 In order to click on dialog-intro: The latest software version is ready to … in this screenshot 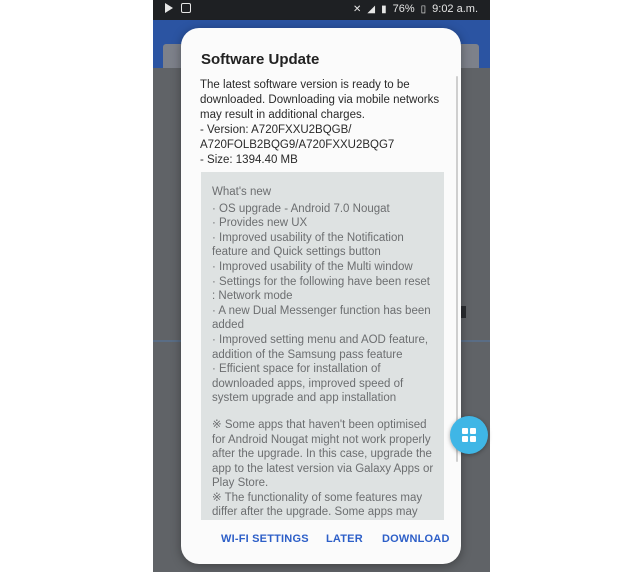, I will do `click(325, 123)`.